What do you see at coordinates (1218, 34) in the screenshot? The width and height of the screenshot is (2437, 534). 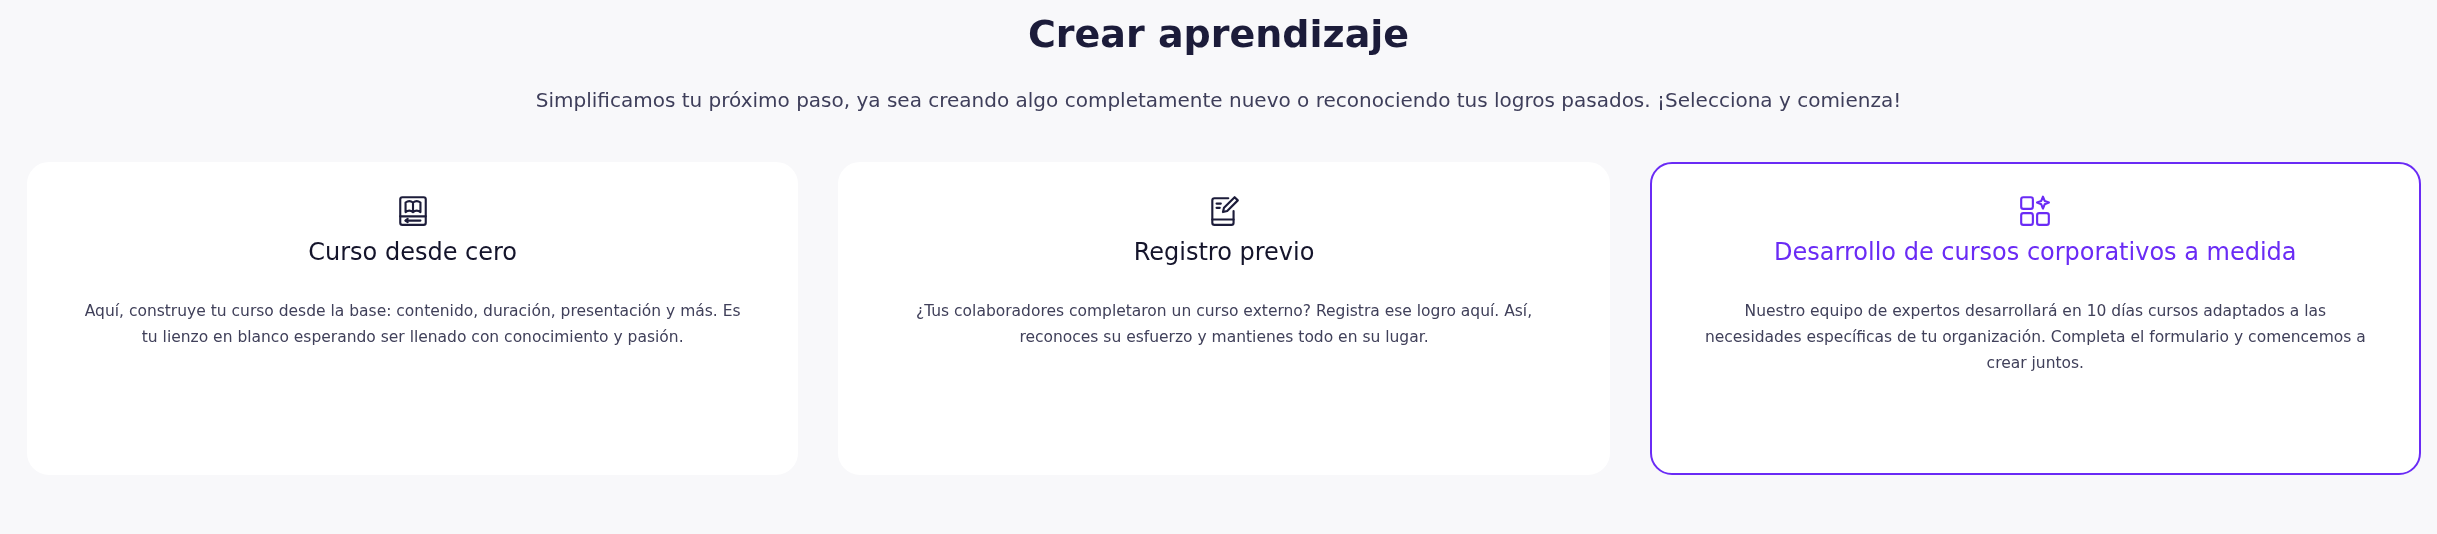 I see `page-title: Crear aprendizaje` at bounding box center [1218, 34].